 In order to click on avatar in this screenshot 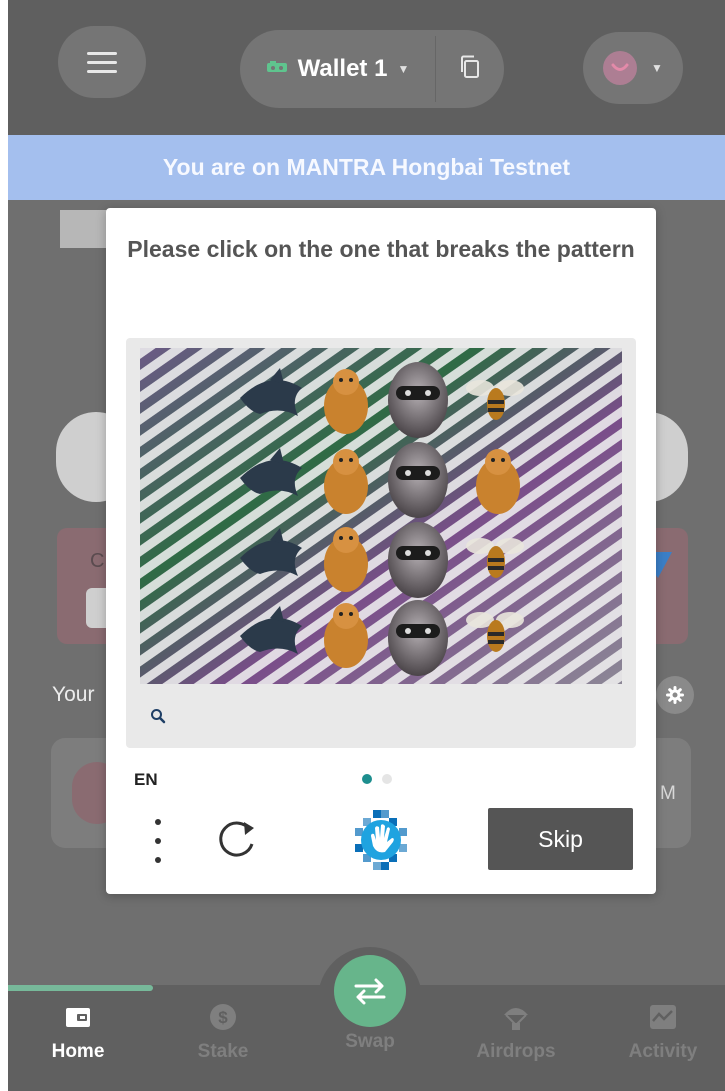, I will do `click(620, 68)`.